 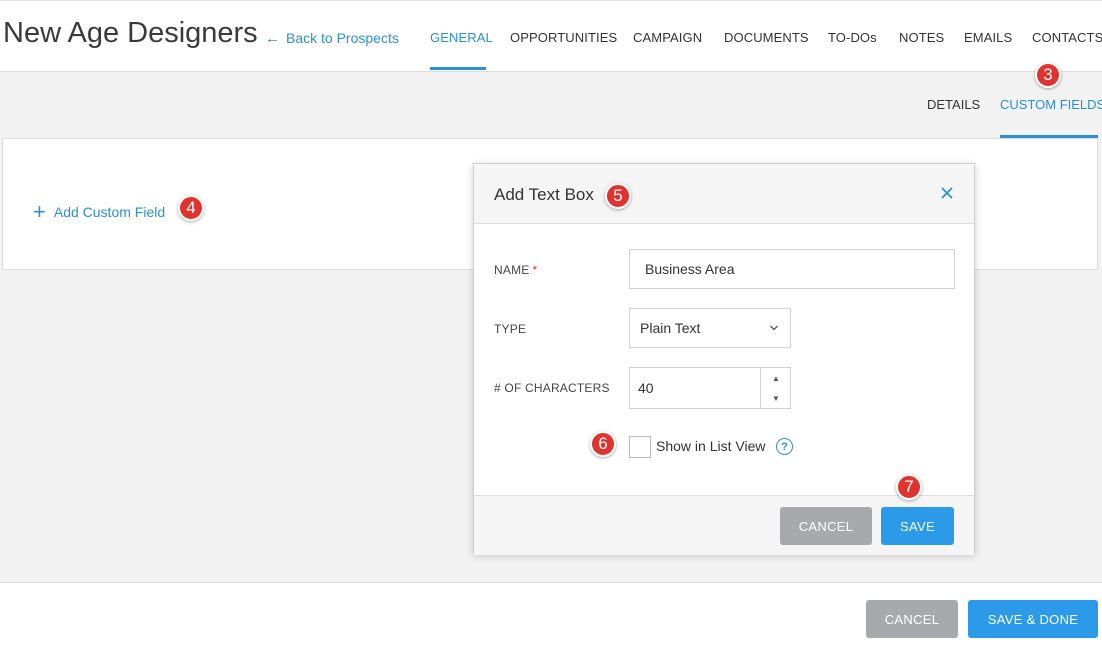 What do you see at coordinates (784, 446) in the screenshot?
I see `question-circle-icon: ?` at bounding box center [784, 446].